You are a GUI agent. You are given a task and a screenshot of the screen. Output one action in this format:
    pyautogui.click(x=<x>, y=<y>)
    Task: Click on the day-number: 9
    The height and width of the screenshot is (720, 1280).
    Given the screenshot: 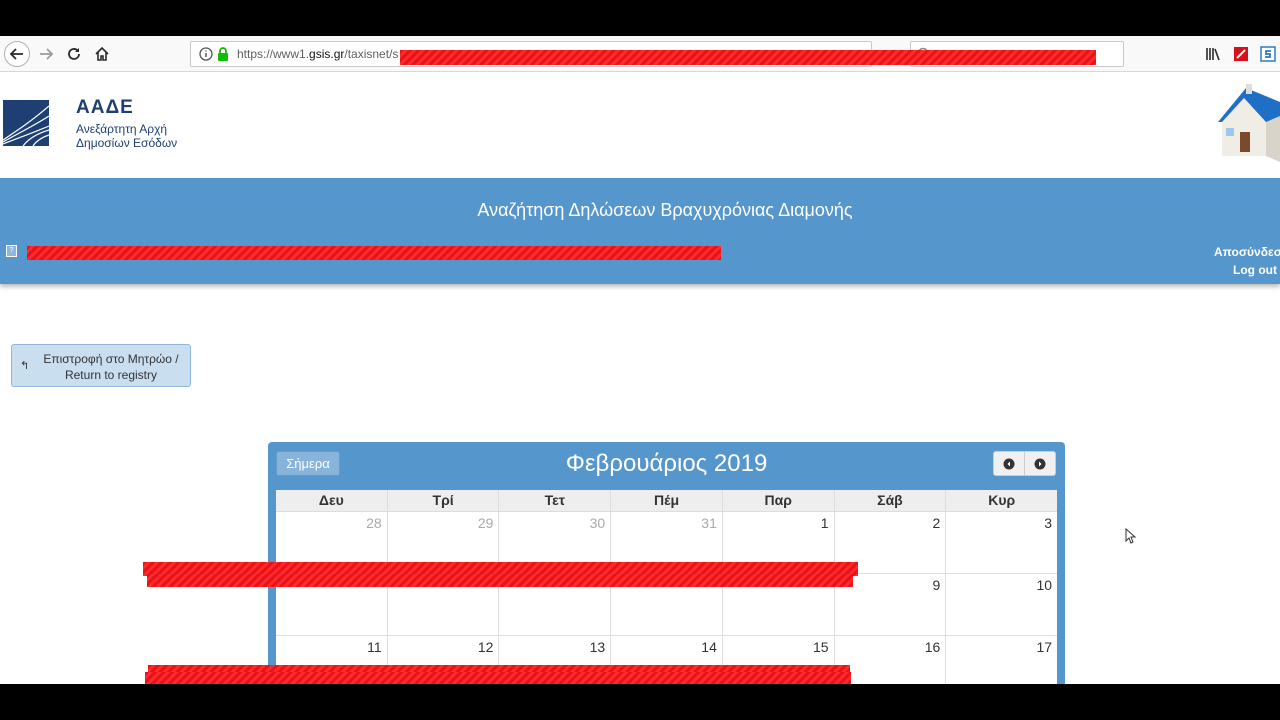 What is the action you would take?
    pyautogui.click(x=936, y=585)
    